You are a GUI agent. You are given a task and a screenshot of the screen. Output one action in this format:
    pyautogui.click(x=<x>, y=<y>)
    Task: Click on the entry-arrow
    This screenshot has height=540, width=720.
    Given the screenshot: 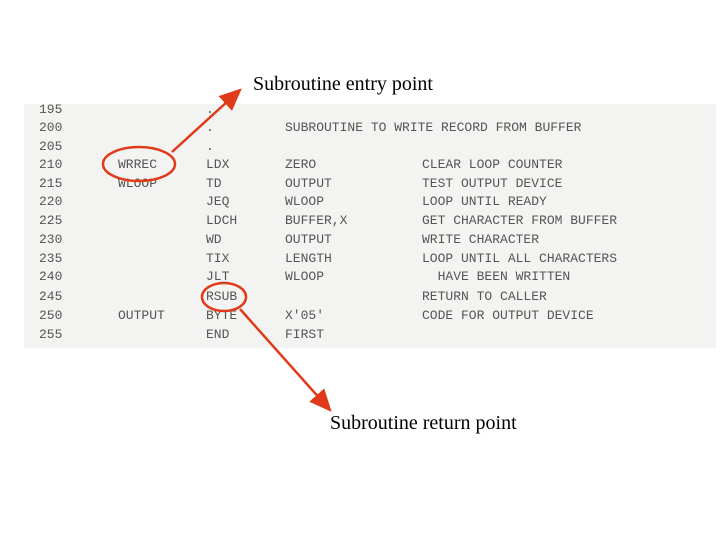 What is the action you would take?
    pyautogui.click(x=206, y=120)
    